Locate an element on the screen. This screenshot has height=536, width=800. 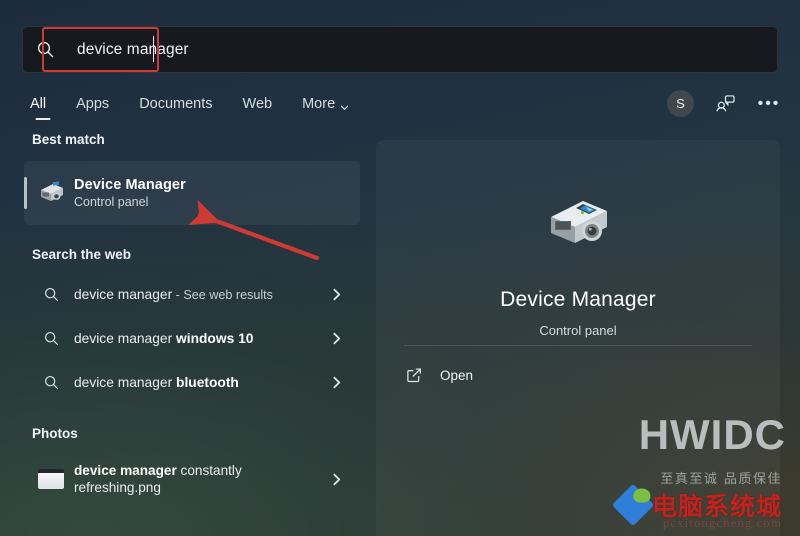
avatar: S is located at coordinates (680, 103).